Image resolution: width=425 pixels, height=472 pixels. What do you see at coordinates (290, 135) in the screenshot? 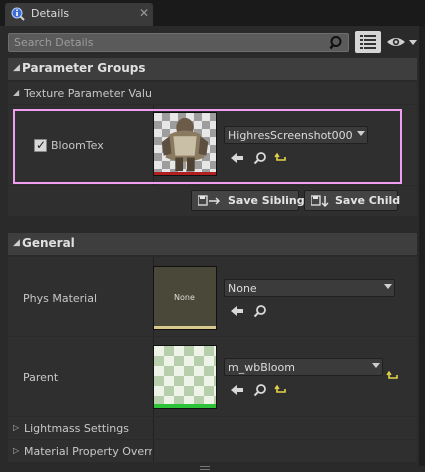
I see `texture-value-text: HighresScreenshot00031` at bounding box center [290, 135].